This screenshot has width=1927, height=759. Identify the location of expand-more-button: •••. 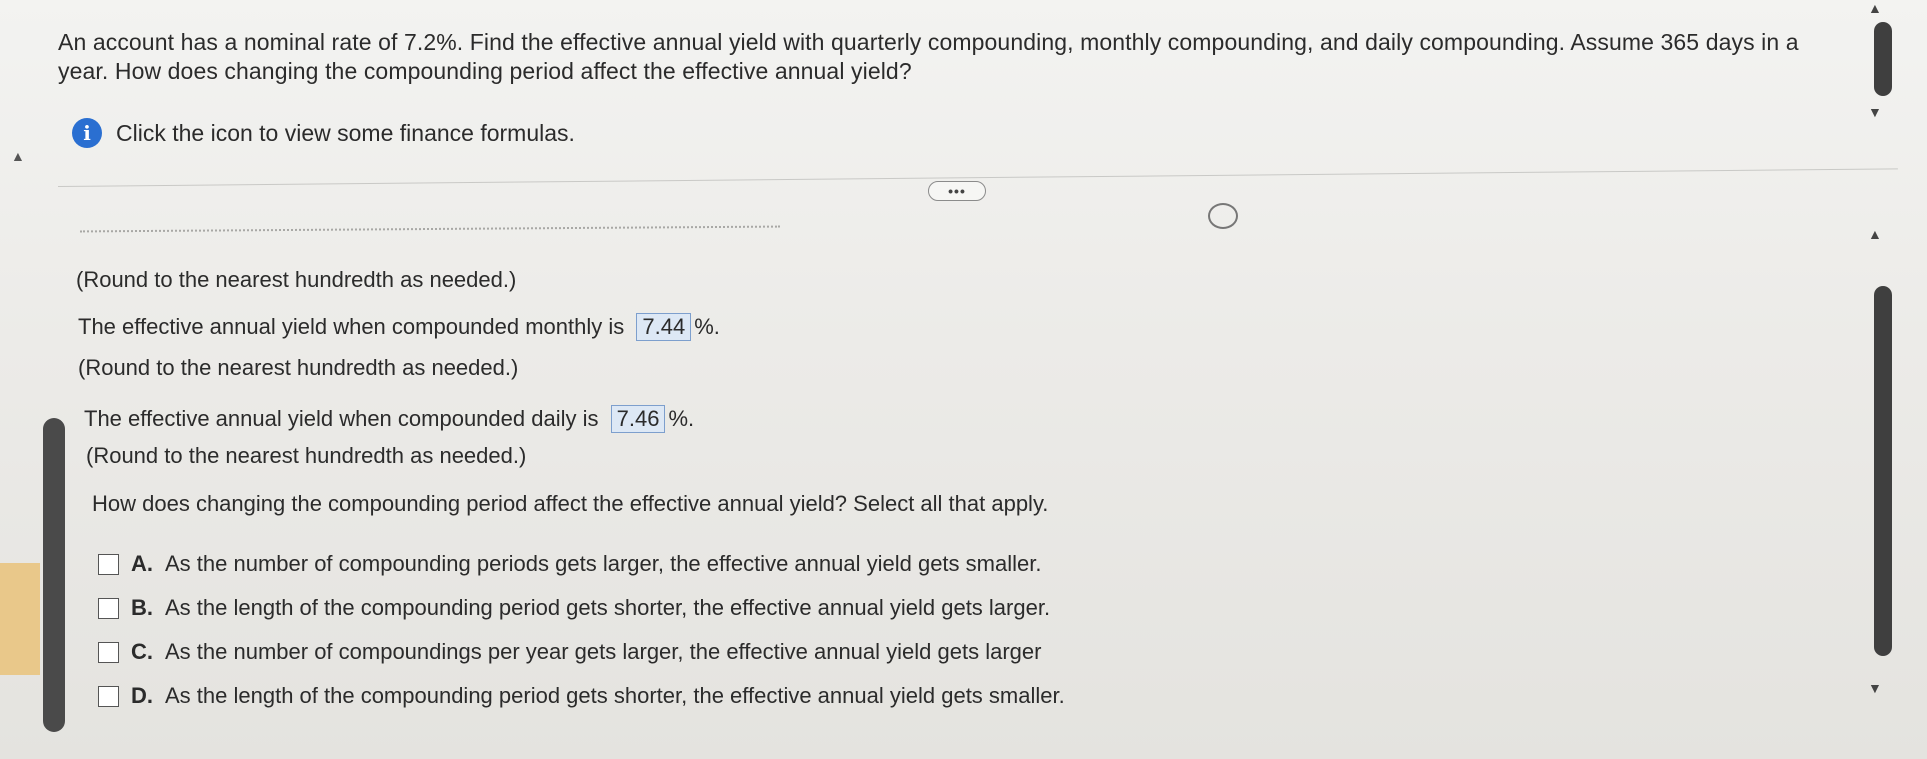
(957, 191).